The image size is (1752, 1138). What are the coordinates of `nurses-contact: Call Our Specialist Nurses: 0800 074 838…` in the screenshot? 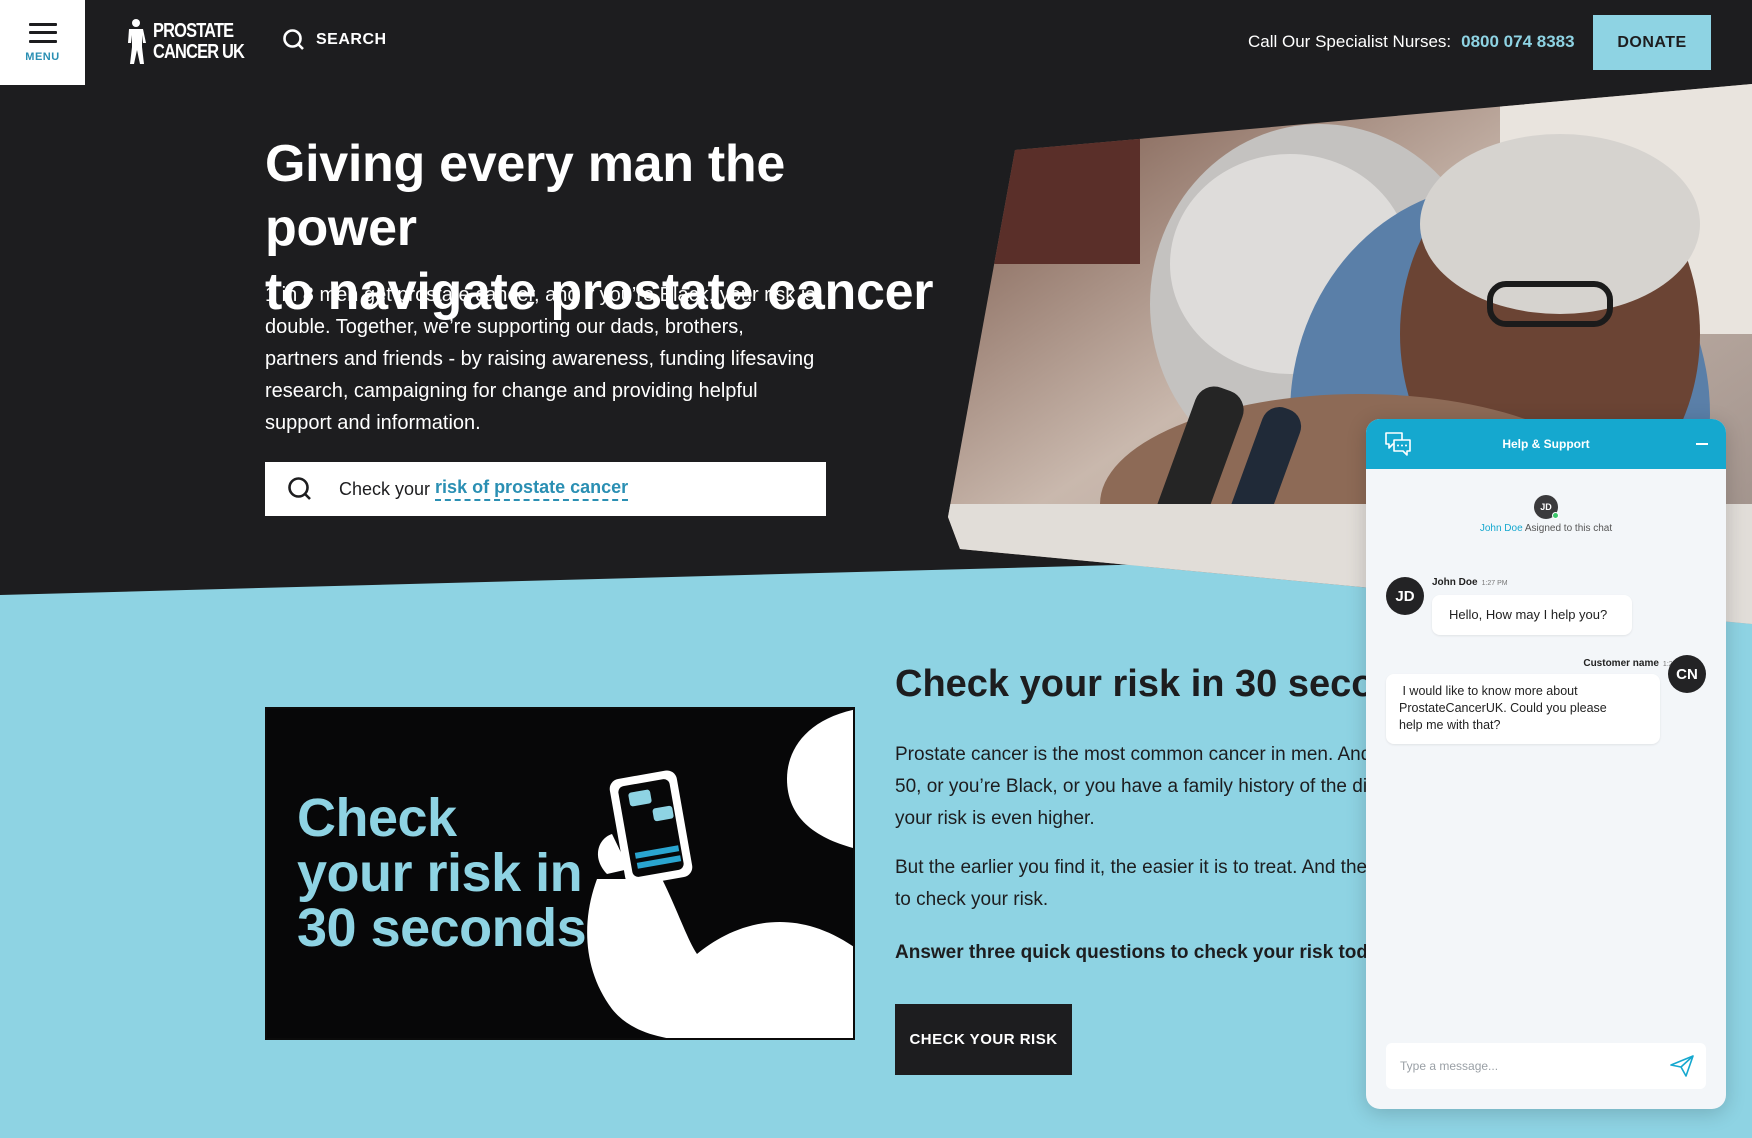 It's located at (1411, 42).